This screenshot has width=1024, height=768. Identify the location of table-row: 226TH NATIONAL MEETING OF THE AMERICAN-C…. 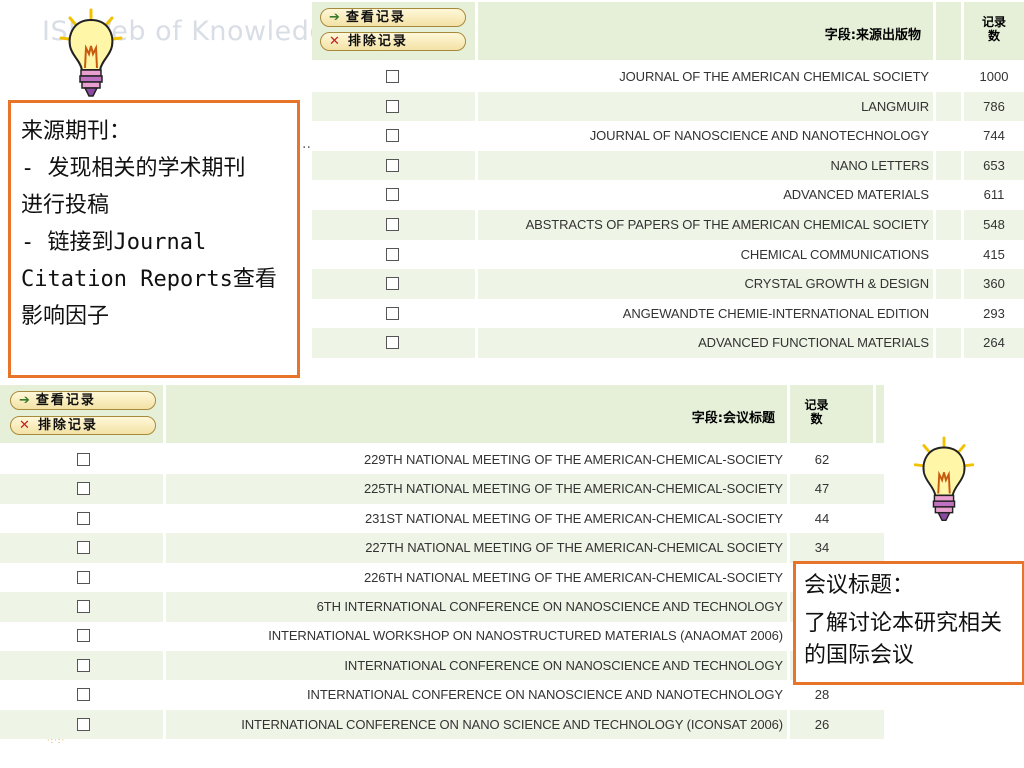
(442, 577).